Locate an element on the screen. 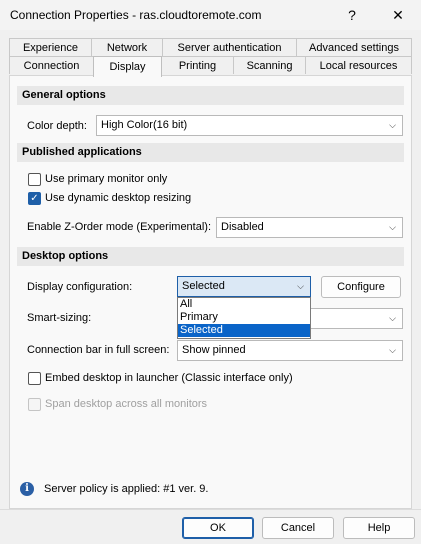  connection-bar-value: Show pinned is located at coordinates (214, 350).